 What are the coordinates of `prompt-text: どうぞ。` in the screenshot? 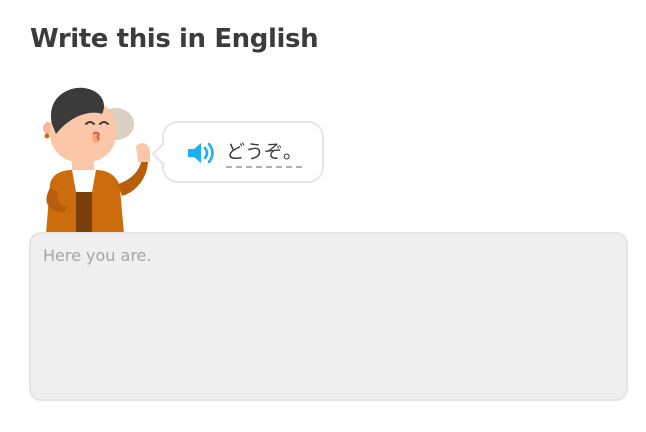 It's located at (264, 154).